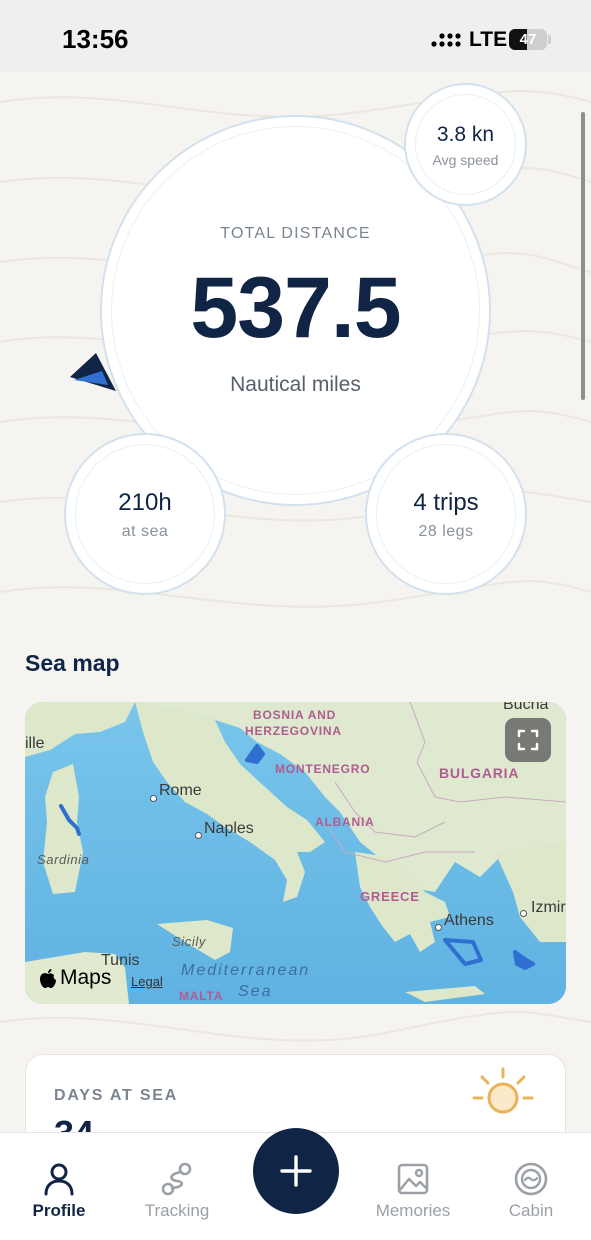  Describe the element at coordinates (446, 502) in the screenshot. I see `trips-value: 4 trips` at that location.